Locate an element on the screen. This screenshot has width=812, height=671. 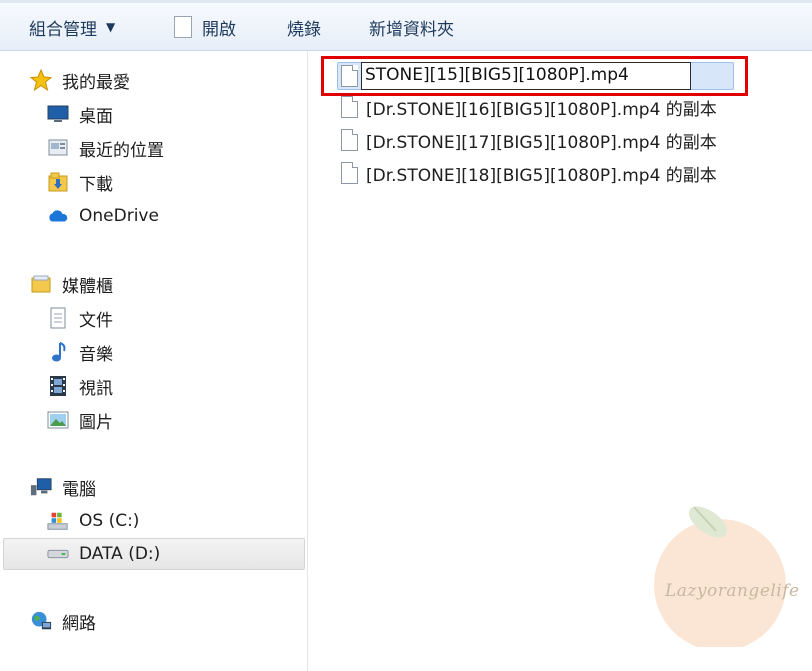
nav-item-downloads: 下載 is located at coordinates (80, 182).